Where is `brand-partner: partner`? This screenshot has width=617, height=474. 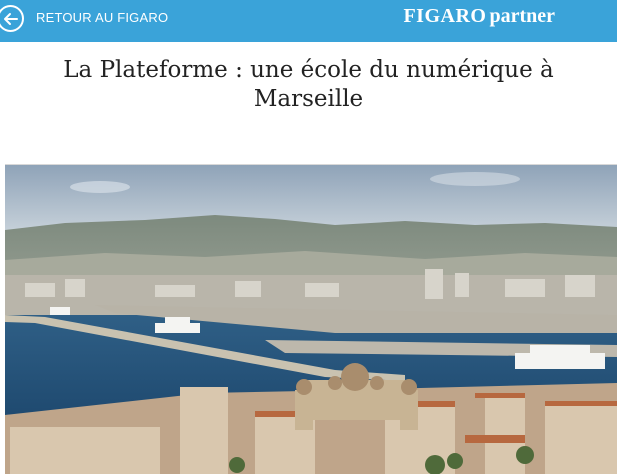 brand-partner: partner is located at coordinates (522, 16).